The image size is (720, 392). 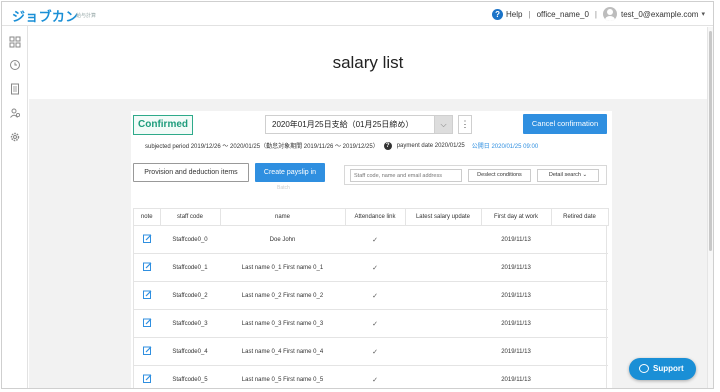 I want to click on document-icon, so click(x=15, y=89).